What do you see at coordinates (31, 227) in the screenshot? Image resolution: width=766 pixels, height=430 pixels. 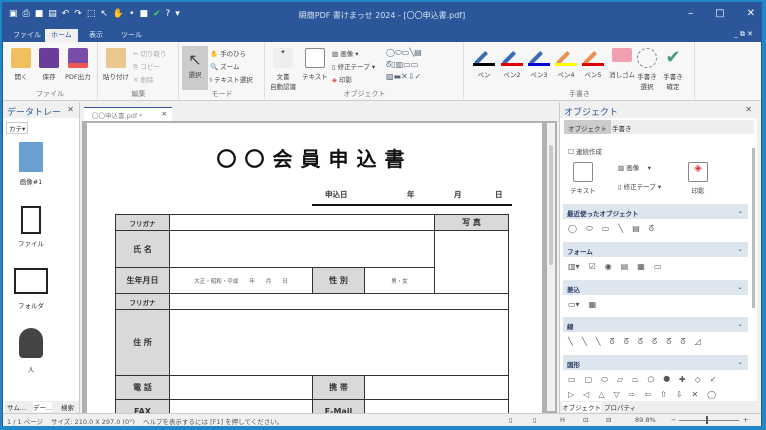 I see `tray-item-file: ファイル` at bounding box center [31, 227].